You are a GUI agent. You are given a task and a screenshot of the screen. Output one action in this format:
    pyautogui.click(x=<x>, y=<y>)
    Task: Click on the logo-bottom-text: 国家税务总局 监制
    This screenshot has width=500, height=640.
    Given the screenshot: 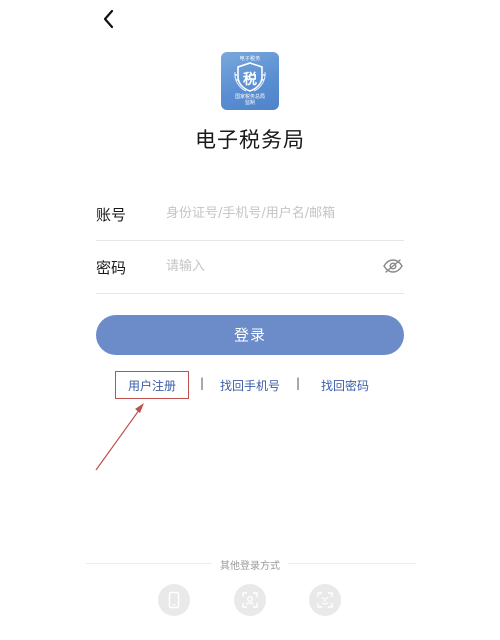 What is the action you would take?
    pyautogui.click(x=250, y=100)
    